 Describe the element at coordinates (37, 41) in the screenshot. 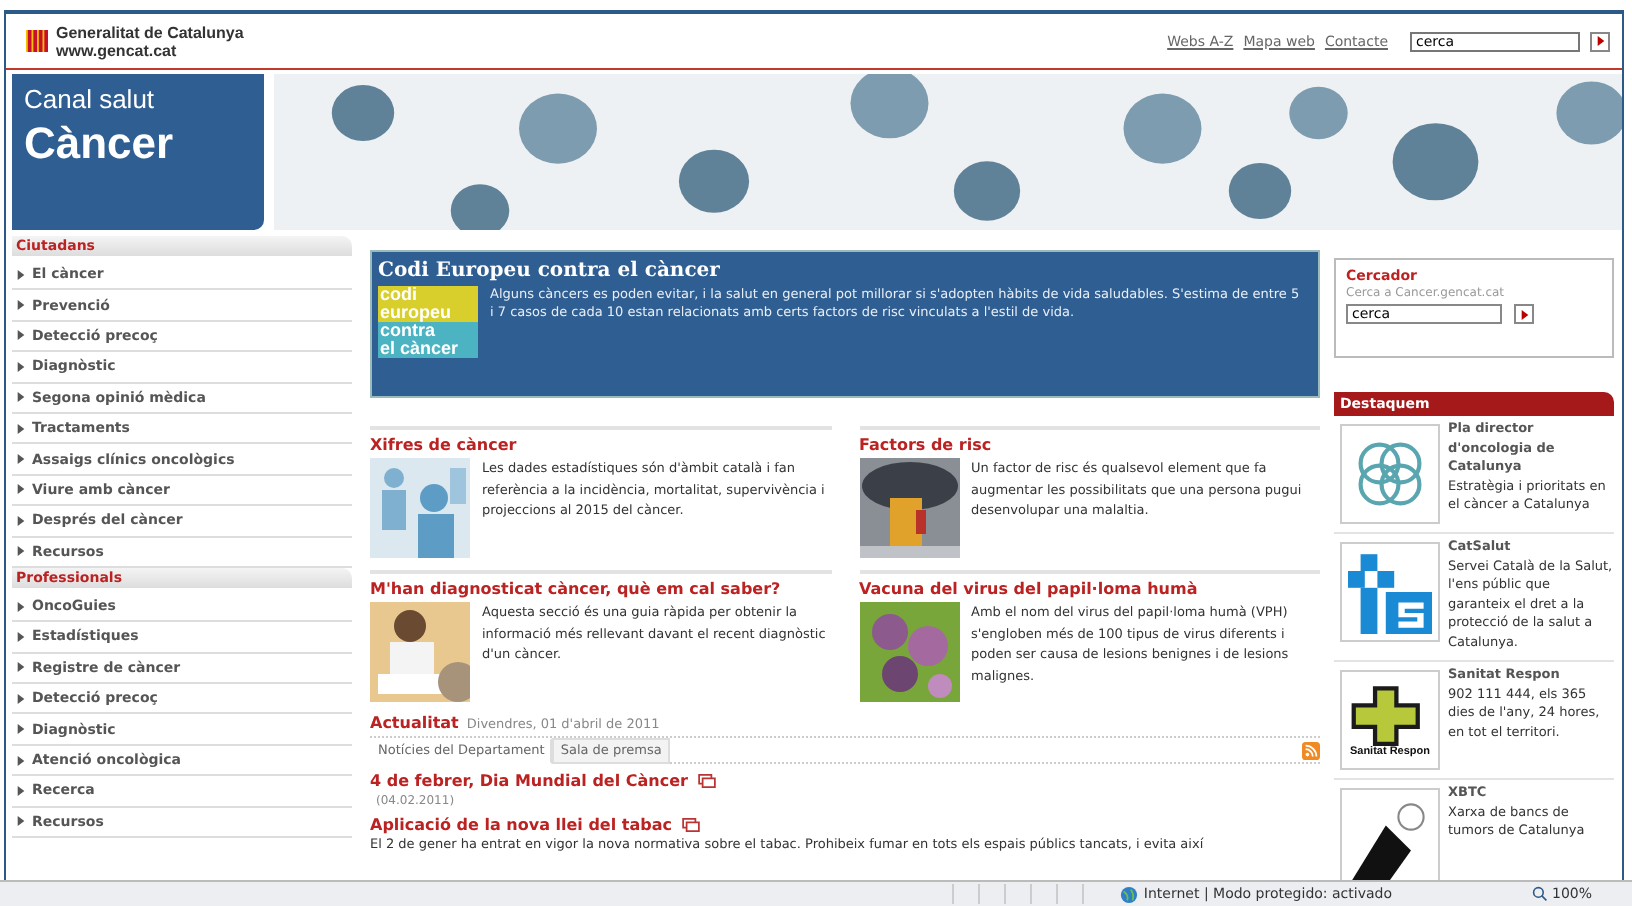

I see `flag-logo-icon` at that location.